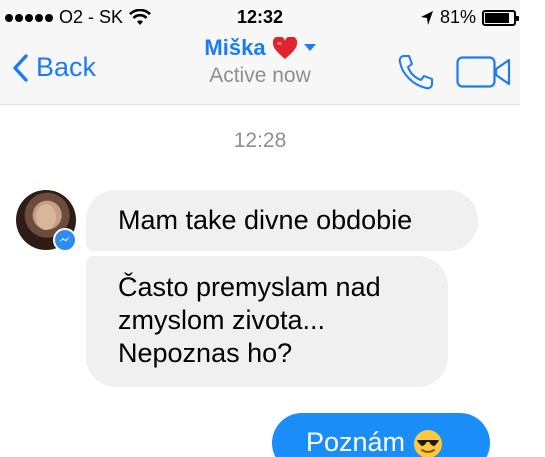  I want to click on message-text: Mam take divne obdobie, so click(265, 220).